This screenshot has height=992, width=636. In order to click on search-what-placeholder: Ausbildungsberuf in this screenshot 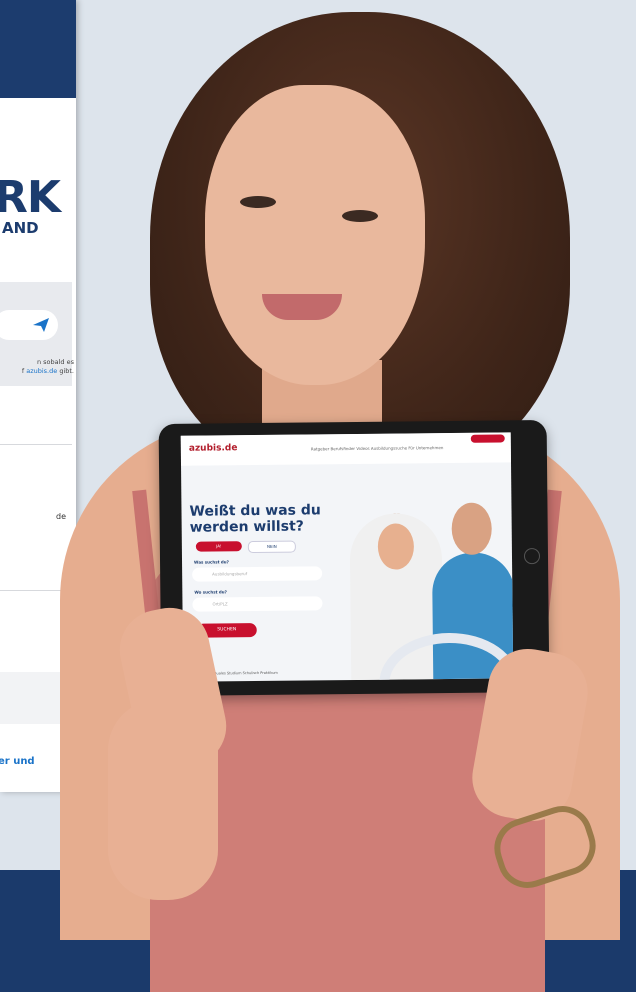, I will do `click(230, 574)`.